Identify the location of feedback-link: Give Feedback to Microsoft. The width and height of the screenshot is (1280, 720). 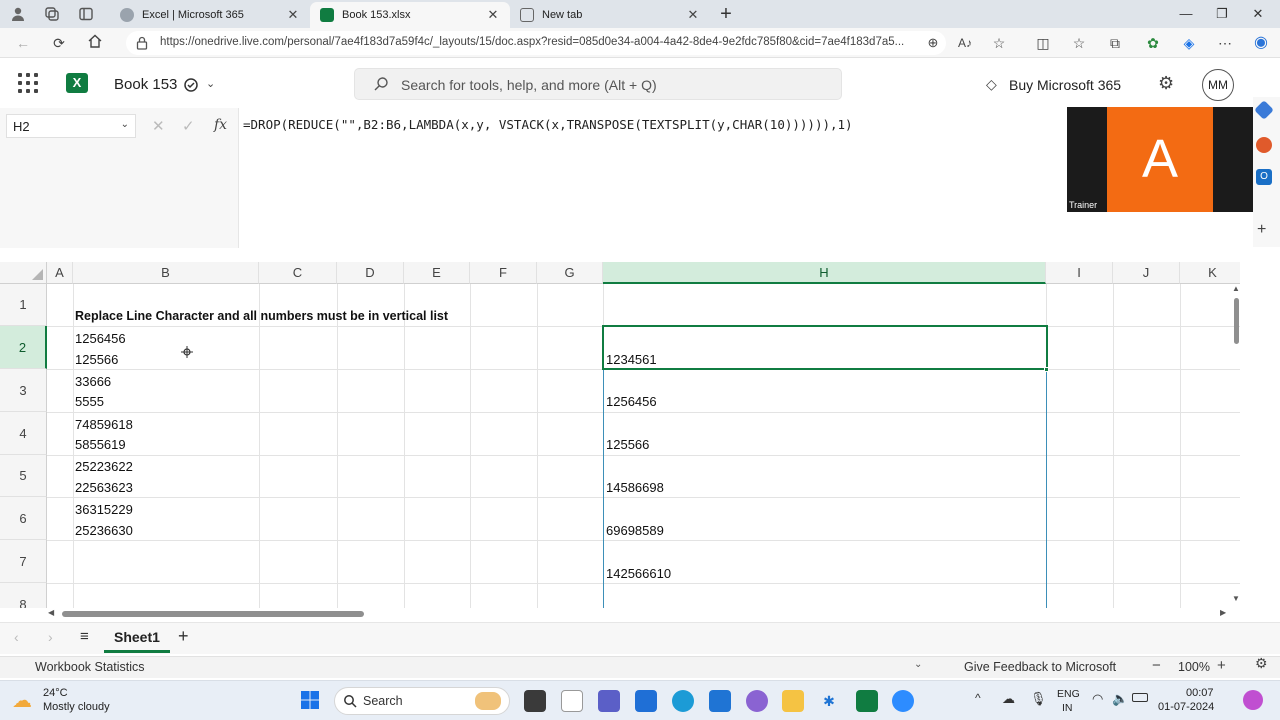
(1040, 667).